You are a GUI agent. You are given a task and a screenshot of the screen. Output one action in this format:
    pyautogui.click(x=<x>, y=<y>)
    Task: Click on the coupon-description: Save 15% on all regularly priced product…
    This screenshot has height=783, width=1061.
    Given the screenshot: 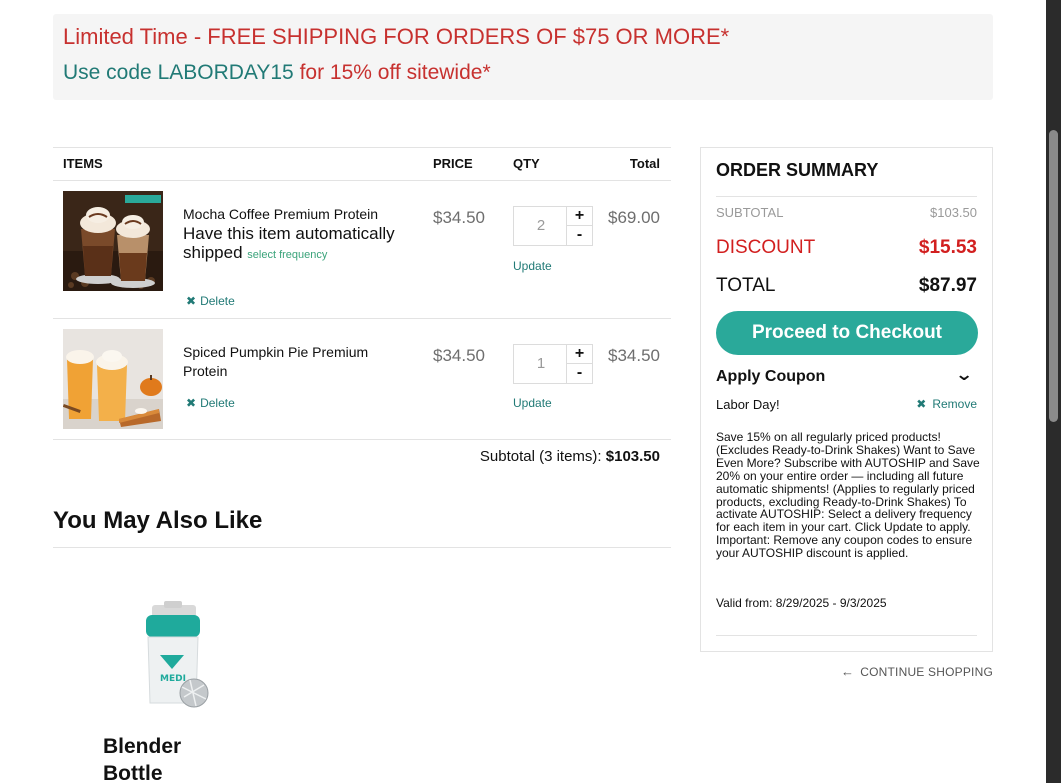 What is the action you would take?
    pyautogui.click(x=848, y=495)
    